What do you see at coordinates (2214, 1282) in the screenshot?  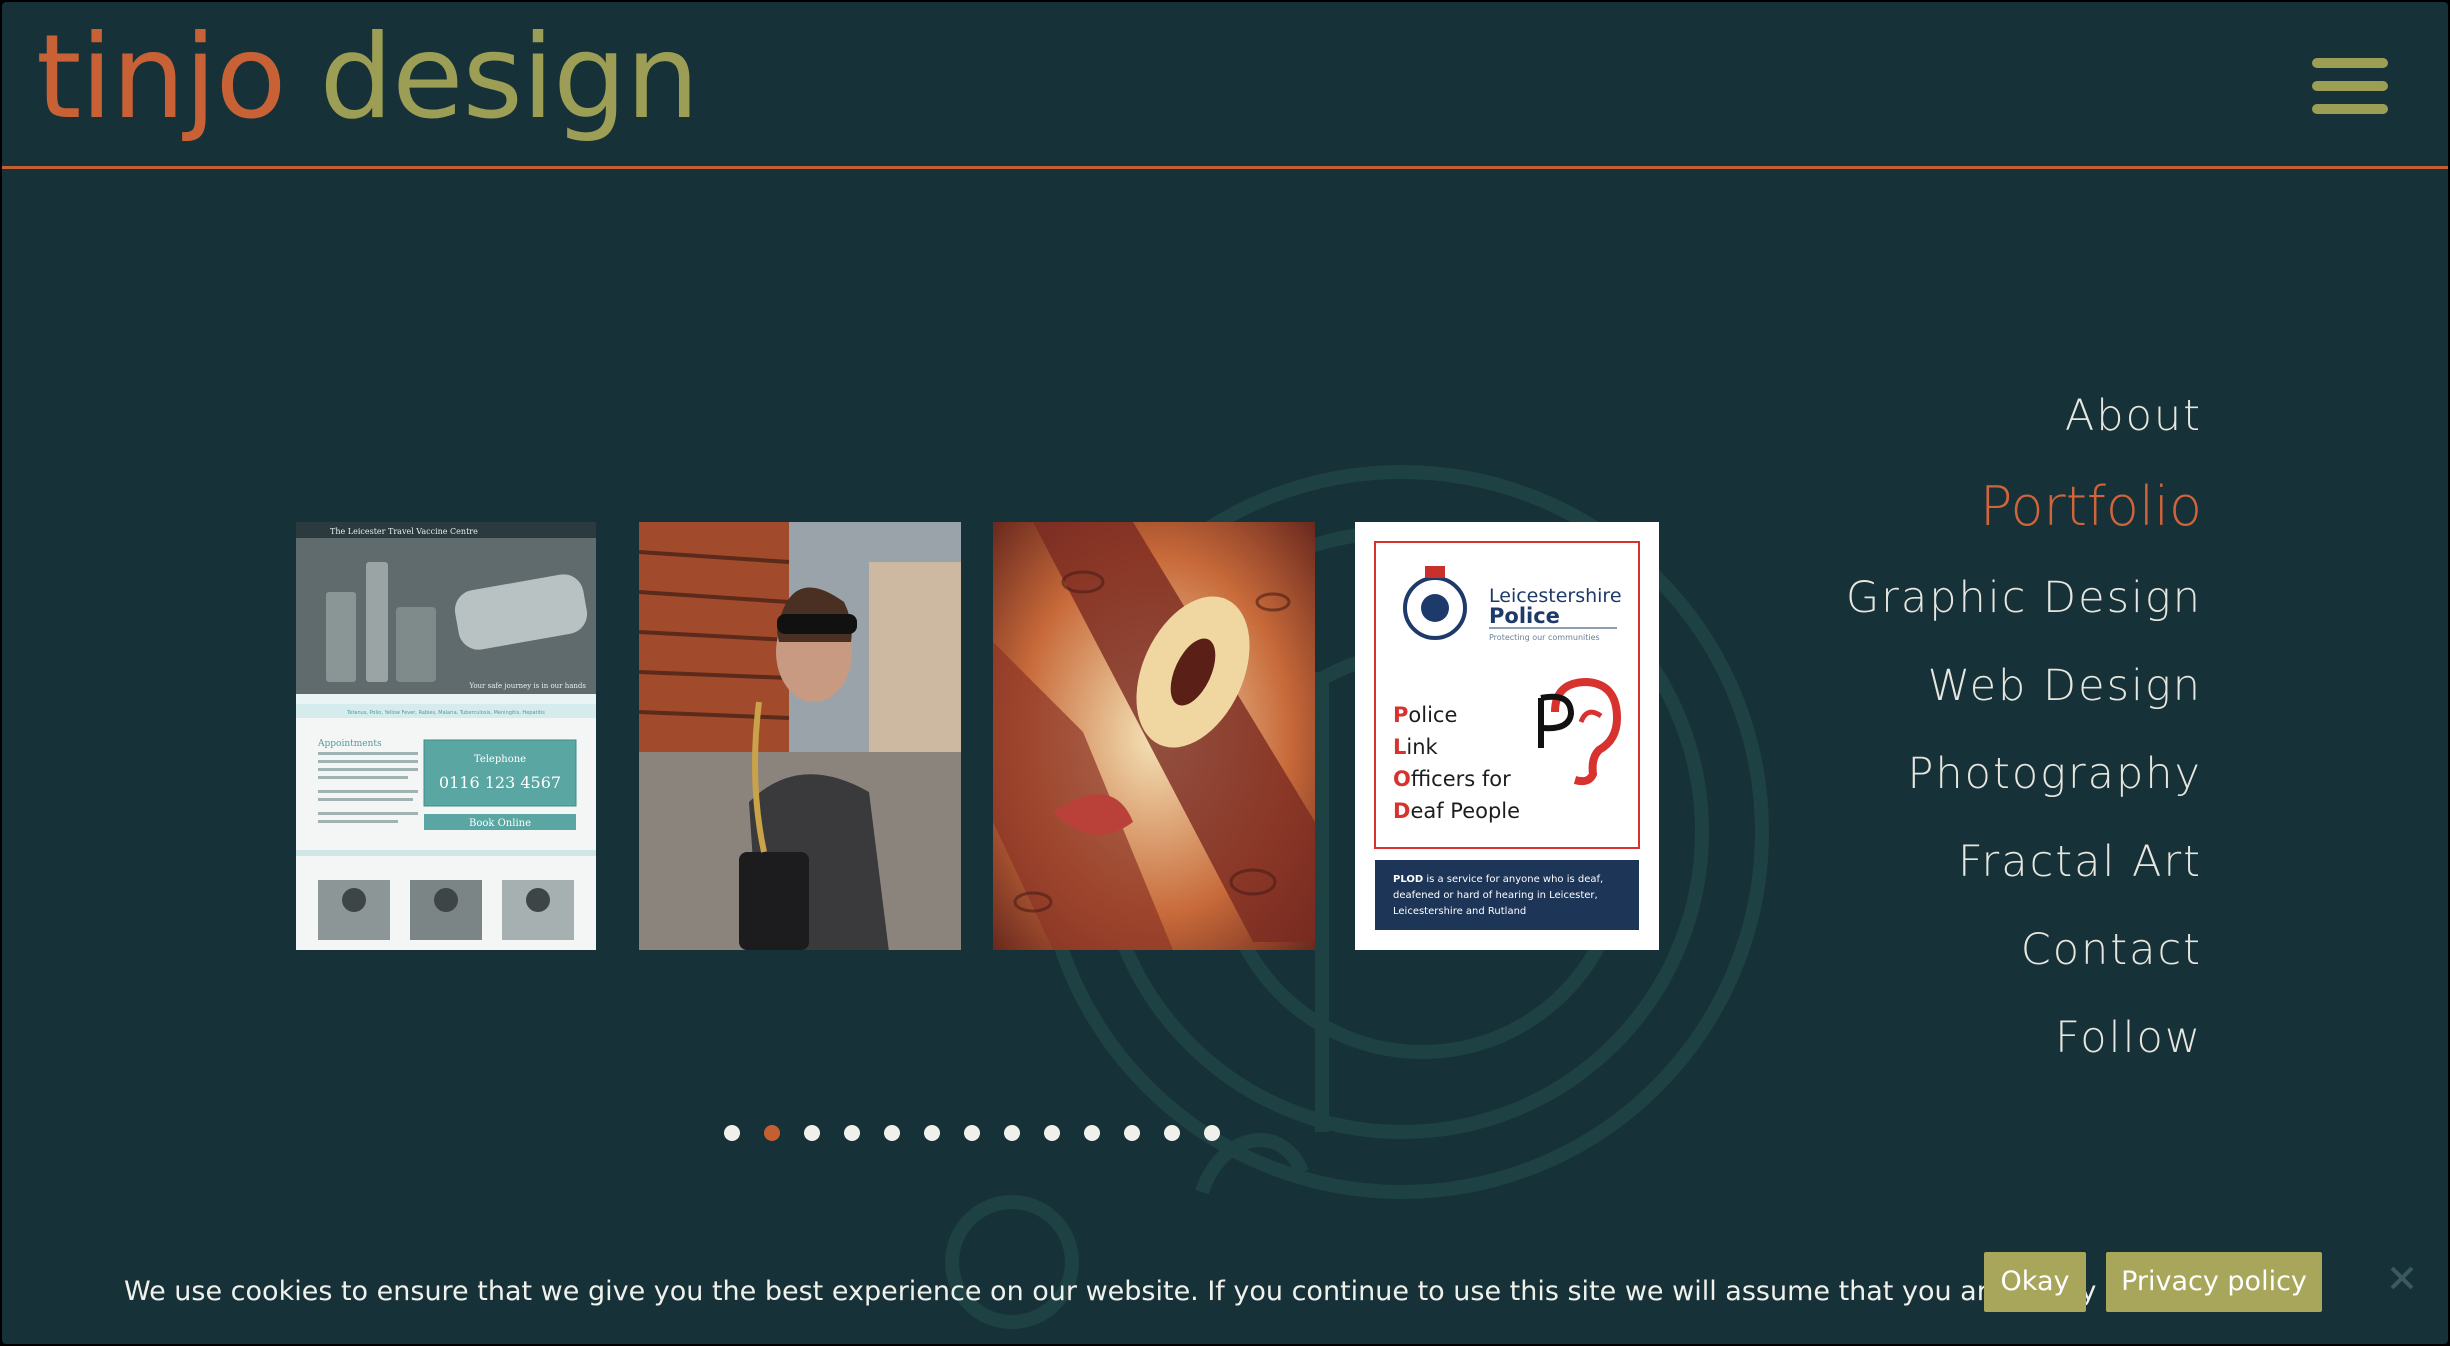 I see `privacy-policy-button: Privacy policy` at bounding box center [2214, 1282].